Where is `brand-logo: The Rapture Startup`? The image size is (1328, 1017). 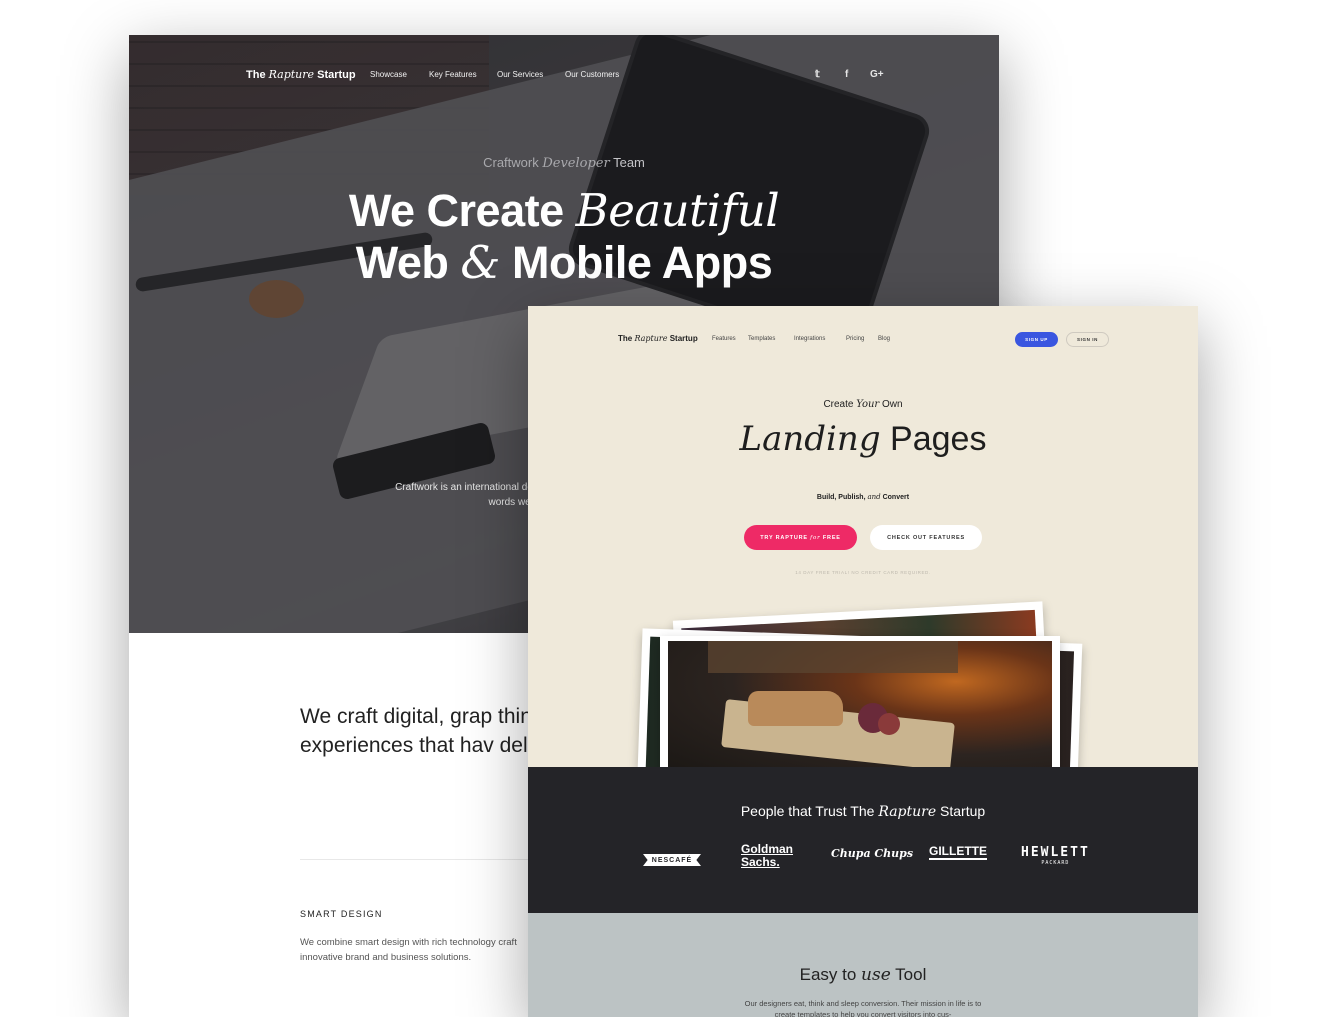
brand-logo: The Rapture Startup is located at coordinates (301, 74).